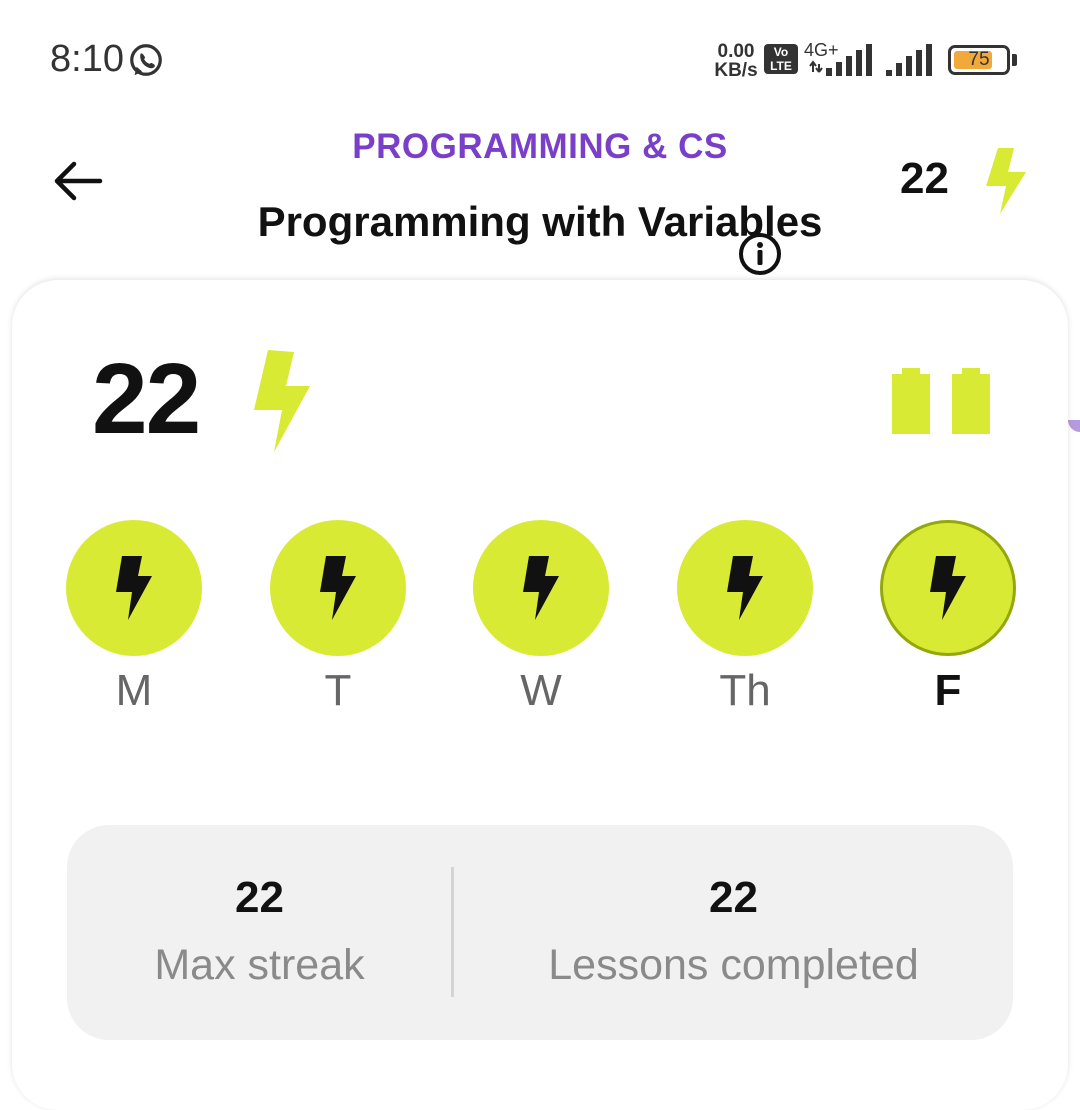 This screenshot has width=1080, height=1110. Describe the element at coordinates (77, 181) in the screenshot. I see `back-arrow-icon` at that location.